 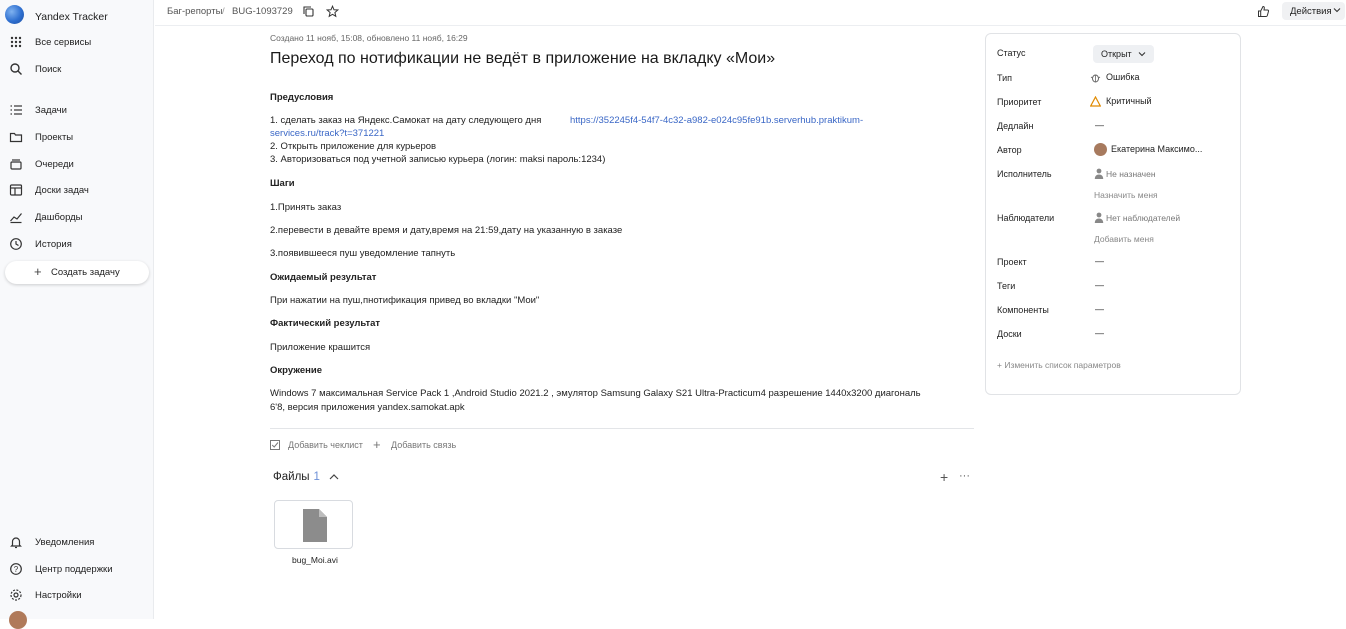 I want to click on chevron-up-icon, so click(x=334, y=477).